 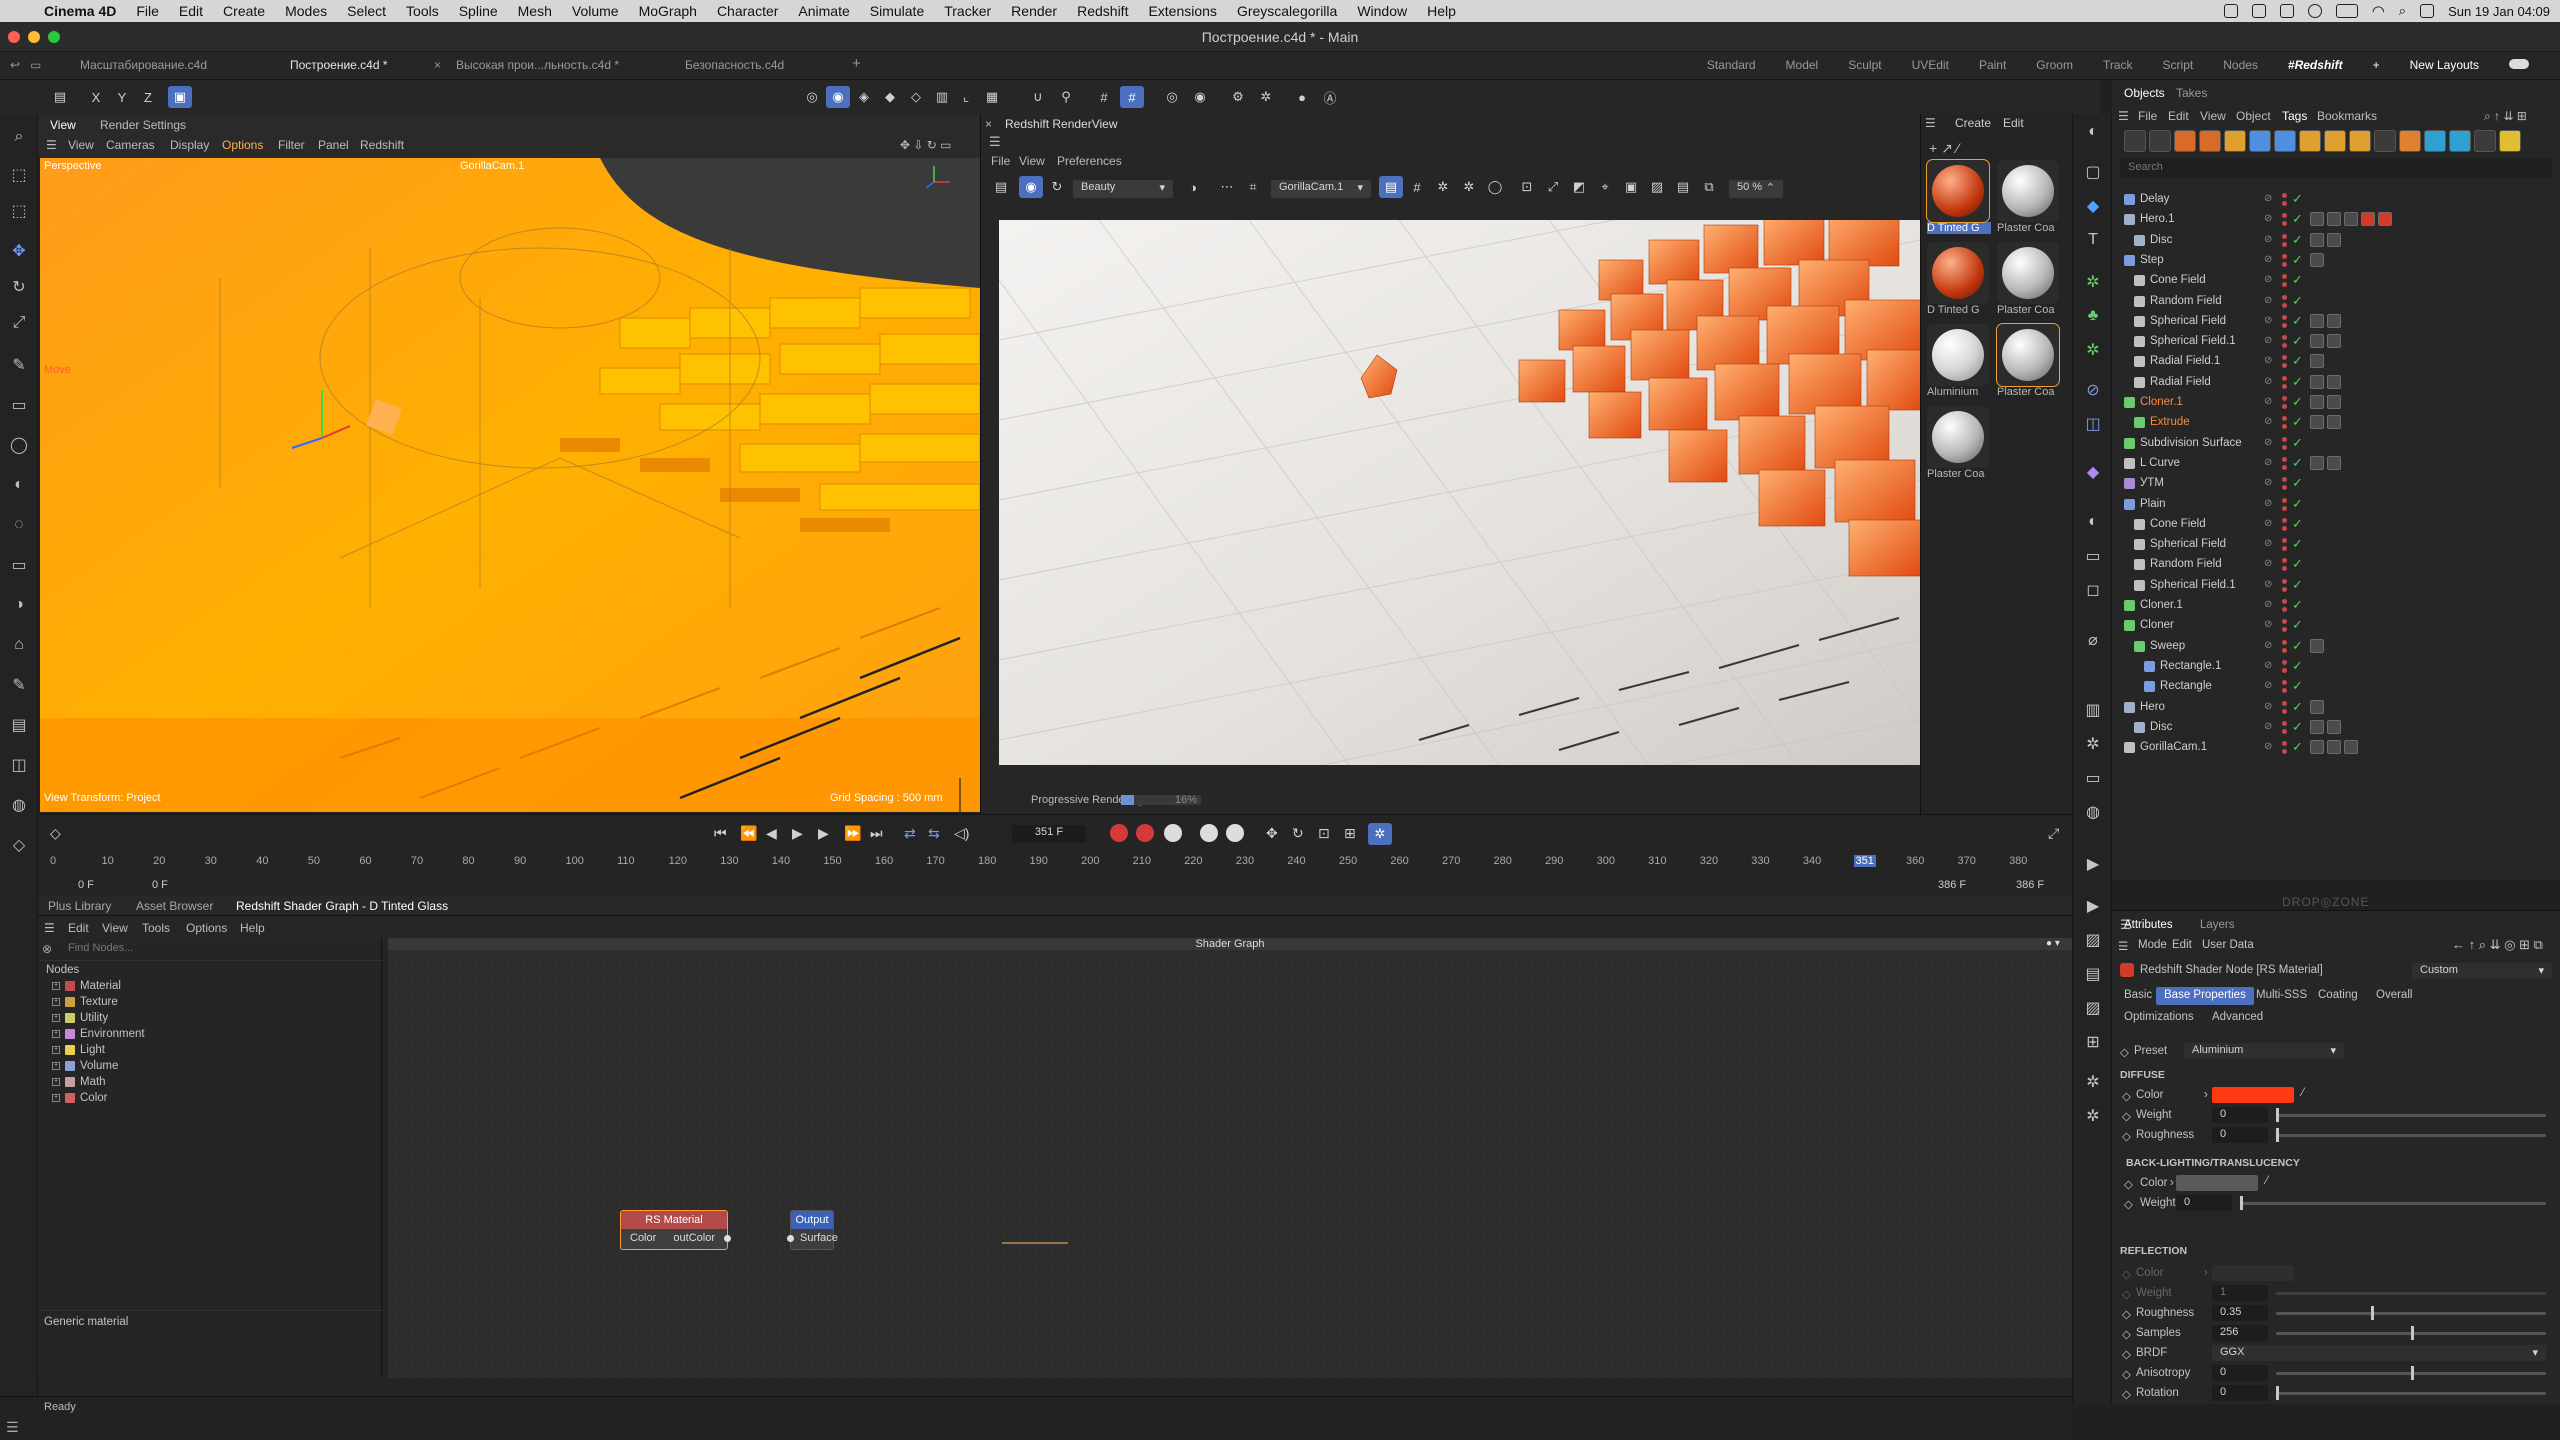 What do you see at coordinates (2444, 65) in the screenshot?
I see `new-layouts-button: New Layouts` at bounding box center [2444, 65].